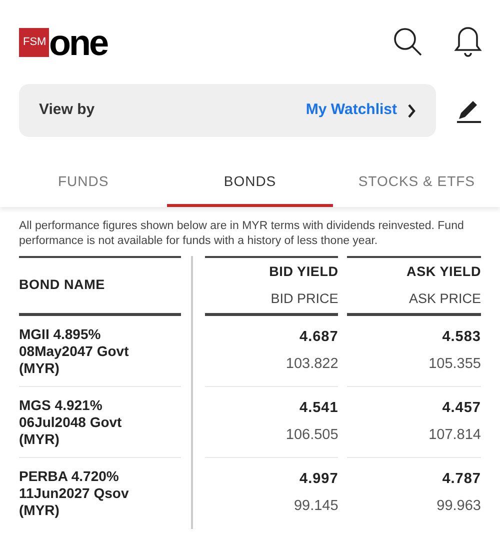 The image size is (500, 550). What do you see at coordinates (250, 183) in the screenshot?
I see `tab: BONDS` at bounding box center [250, 183].